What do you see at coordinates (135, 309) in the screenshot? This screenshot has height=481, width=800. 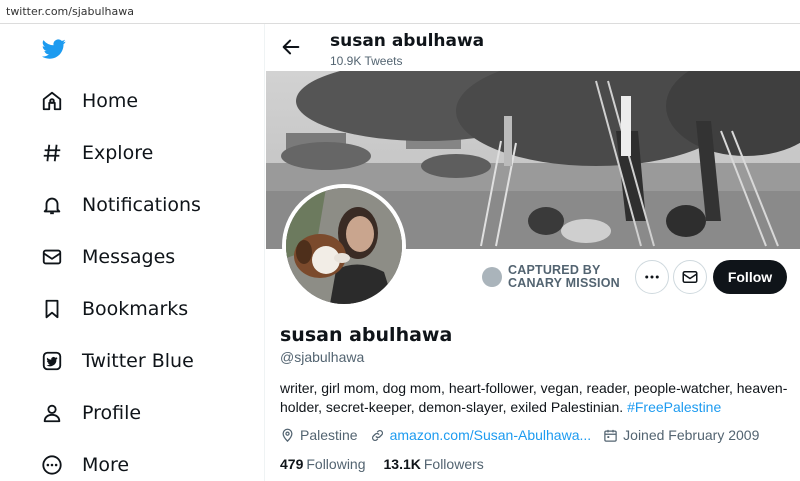 I see `sidebar-item-label: Bookmarks` at bounding box center [135, 309].